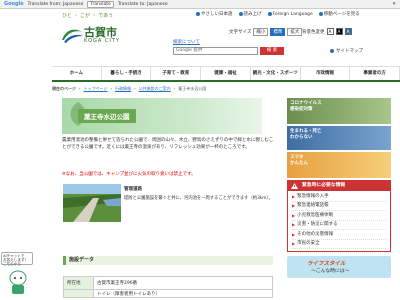 The height and width of the screenshot is (300, 400). Describe the element at coordinates (294, 186) in the screenshot. I see `warning-icon` at that location.